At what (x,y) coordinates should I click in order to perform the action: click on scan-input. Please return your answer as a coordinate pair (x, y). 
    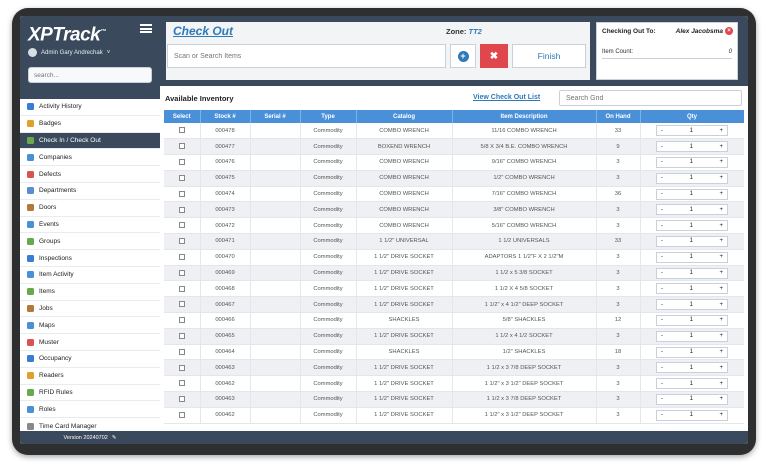
    Looking at the image, I should click on (306, 56).